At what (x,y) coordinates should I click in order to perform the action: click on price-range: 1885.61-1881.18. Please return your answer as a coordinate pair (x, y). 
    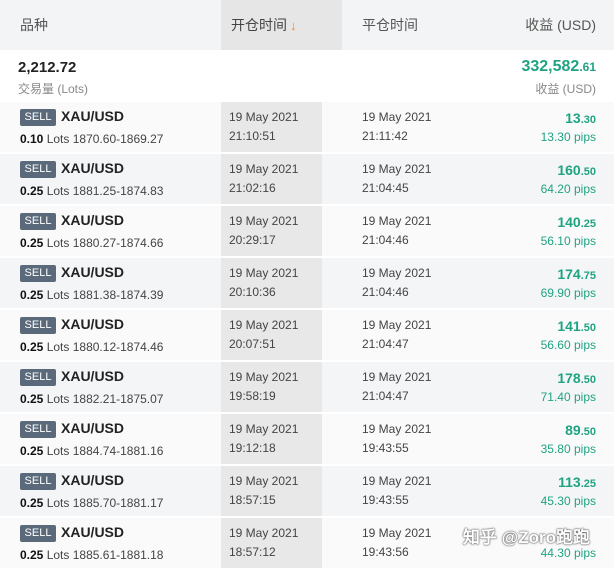
    Looking at the image, I should click on (118, 555).